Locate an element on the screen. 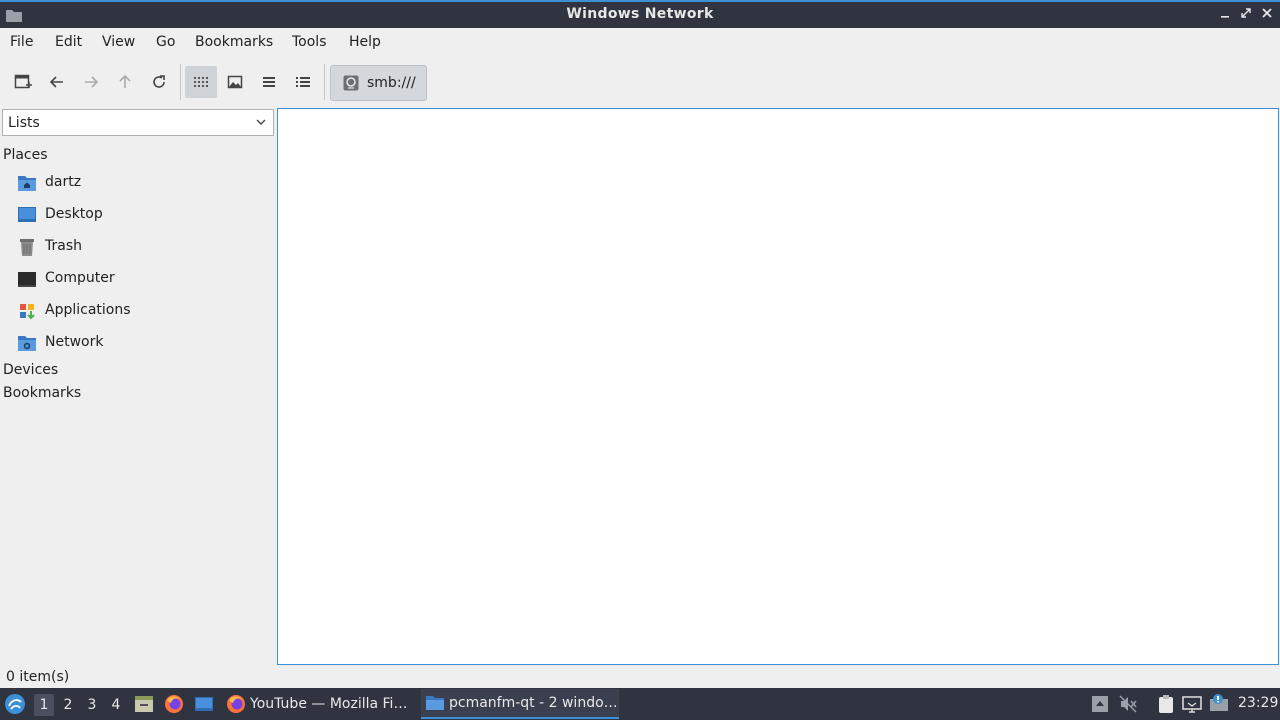 The height and width of the screenshot is (720, 1280). quicklaunch-firefox is located at coordinates (174, 704).